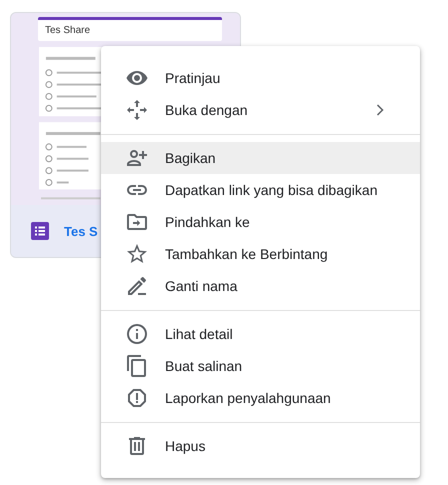  Describe the element at coordinates (207, 110) in the screenshot. I see `menu-item-label: Buka dengan` at that location.